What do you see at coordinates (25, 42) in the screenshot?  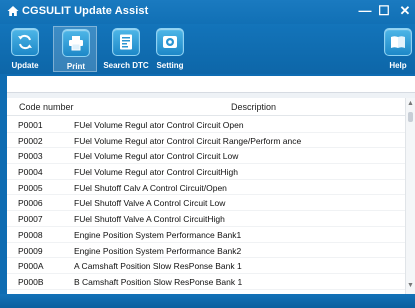 I see `refresh-icon` at bounding box center [25, 42].